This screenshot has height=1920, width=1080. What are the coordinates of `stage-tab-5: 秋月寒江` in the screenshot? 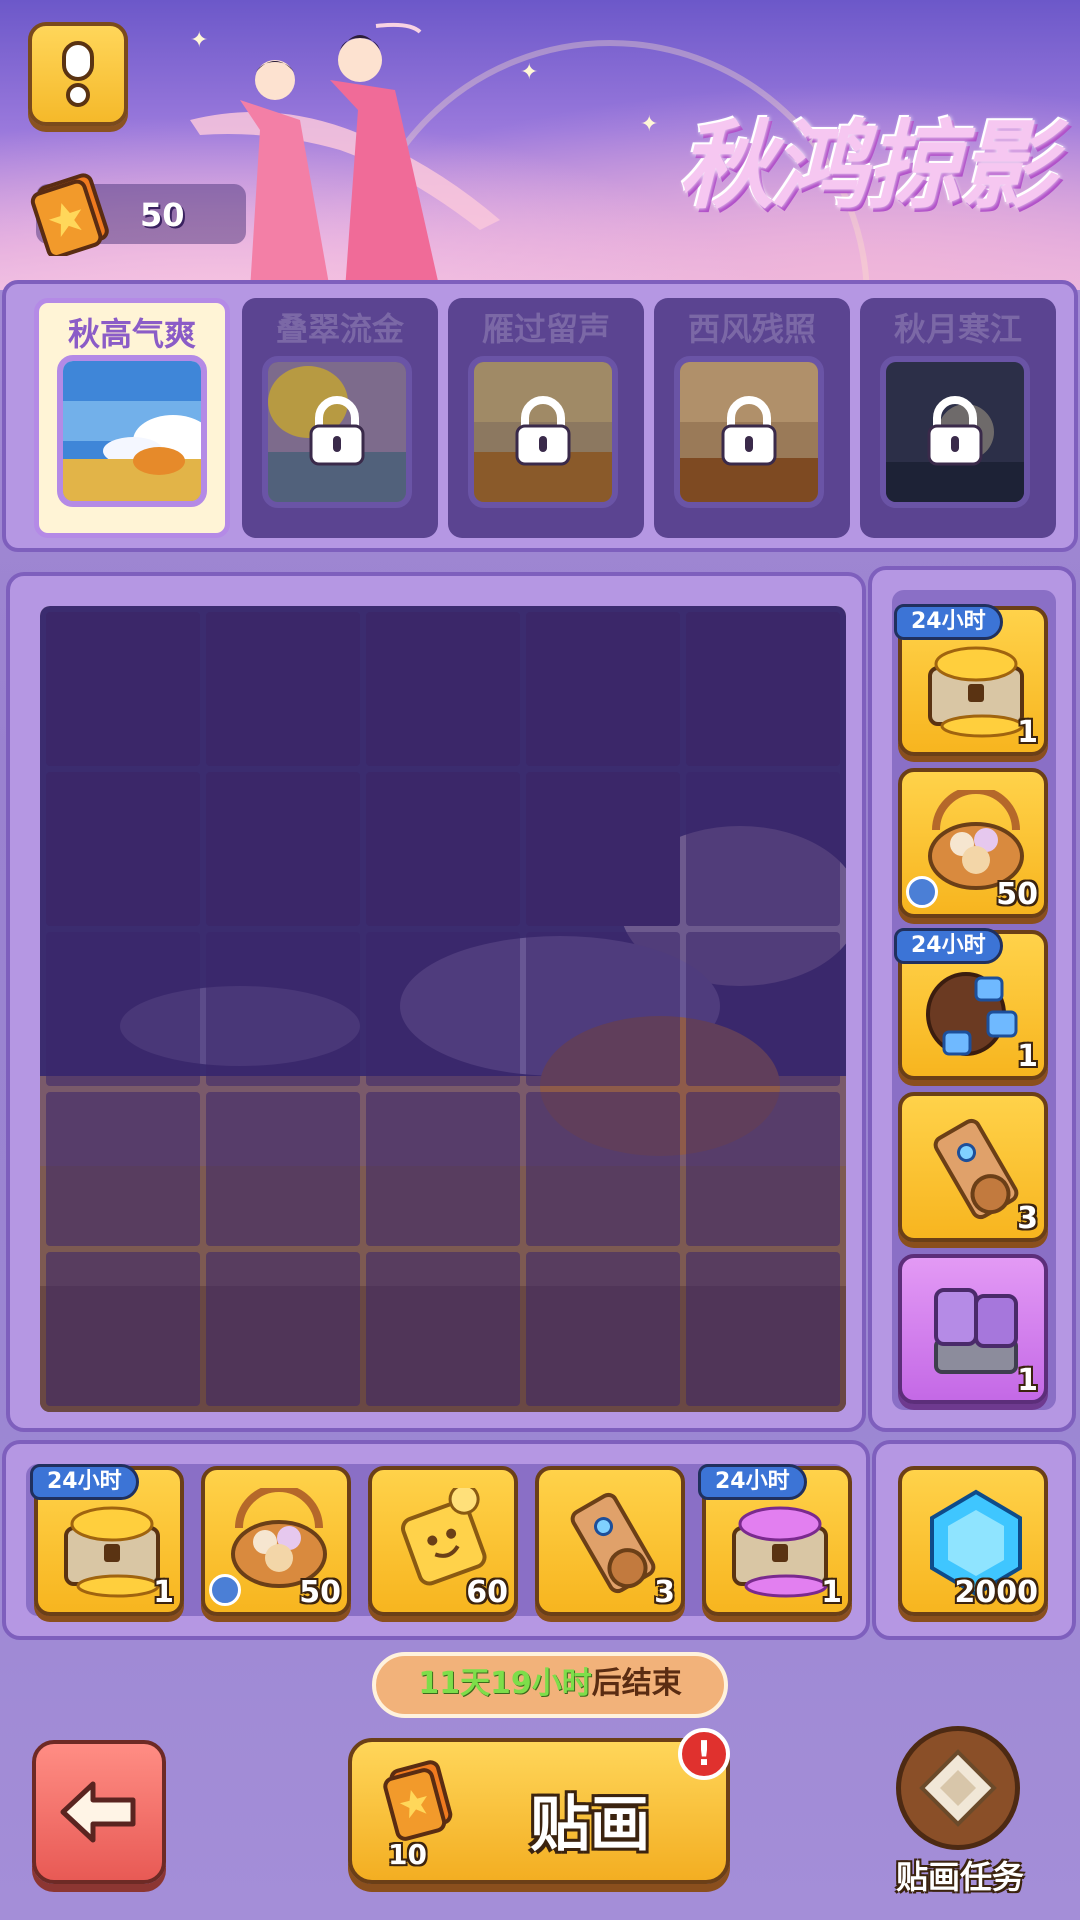 It's located at (958, 418).